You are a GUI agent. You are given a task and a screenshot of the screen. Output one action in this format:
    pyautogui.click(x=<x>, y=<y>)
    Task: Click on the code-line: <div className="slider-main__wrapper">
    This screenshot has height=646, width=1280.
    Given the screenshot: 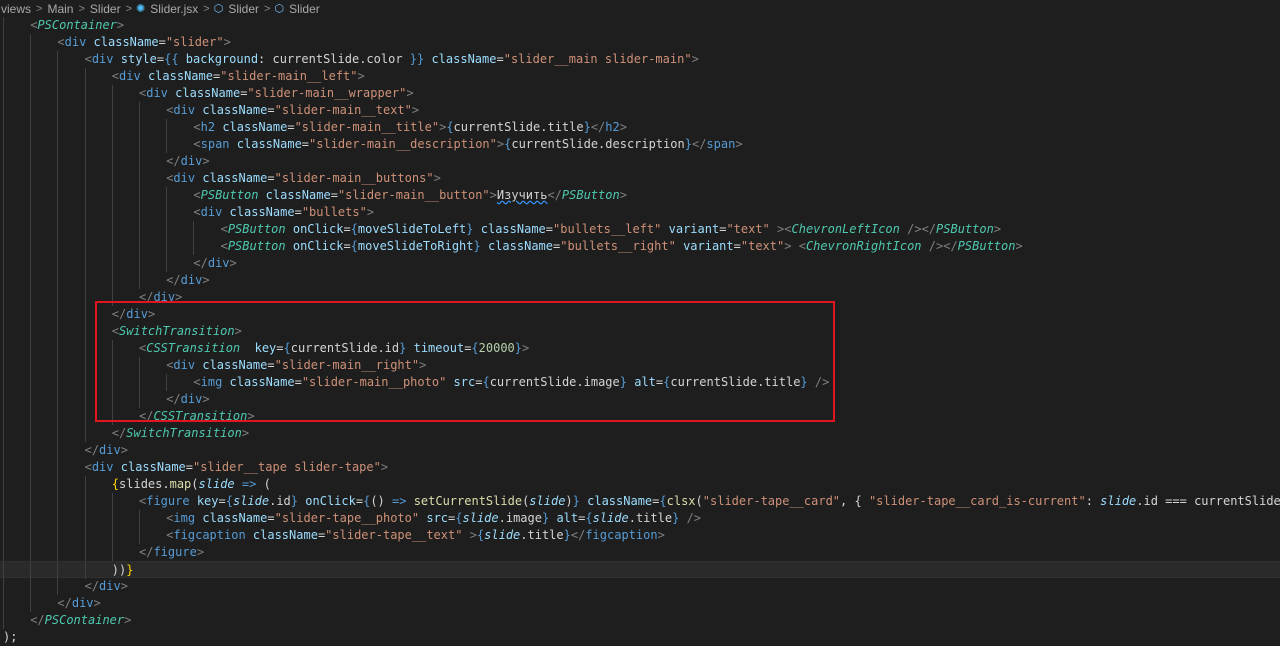 What is the action you would take?
    pyautogui.click(x=640, y=93)
    